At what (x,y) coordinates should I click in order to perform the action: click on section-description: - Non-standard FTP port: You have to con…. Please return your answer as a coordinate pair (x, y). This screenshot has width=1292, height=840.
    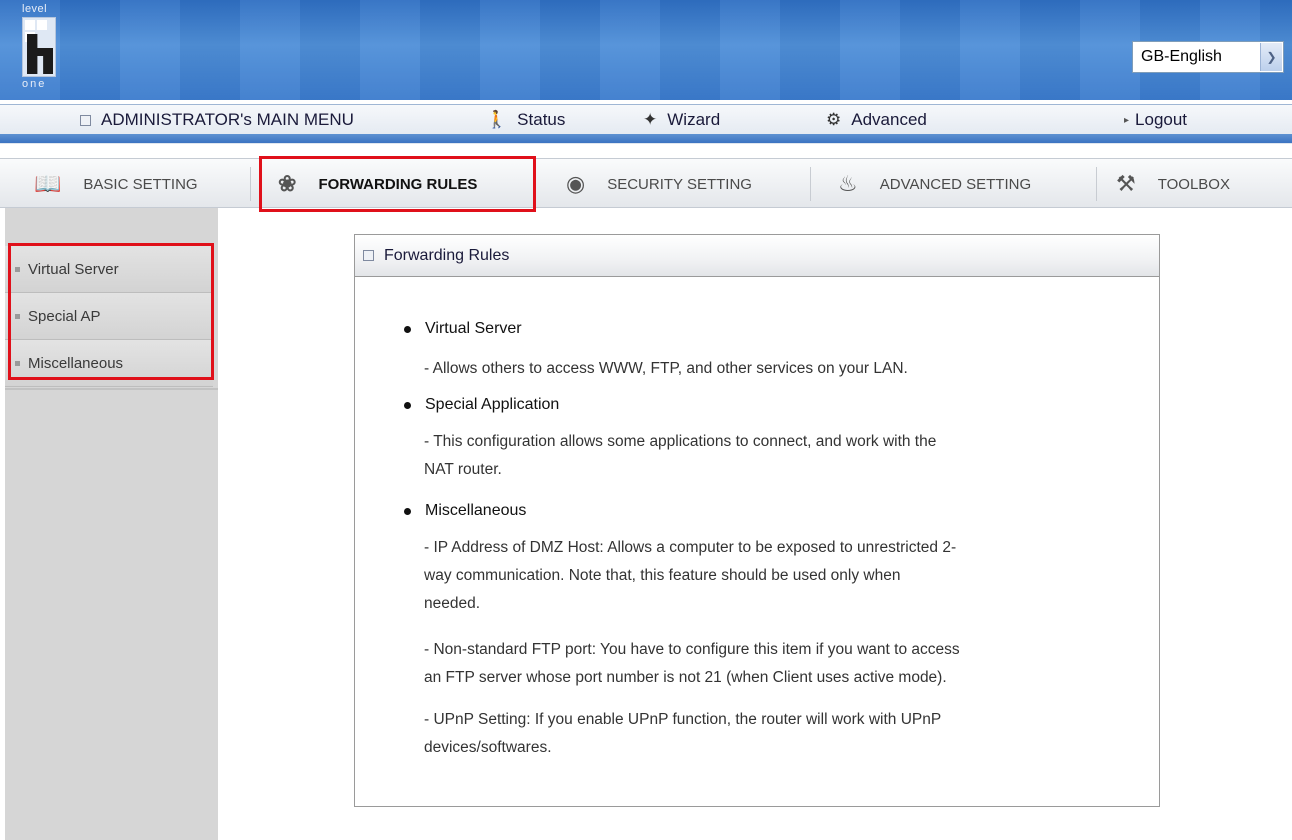
    Looking at the image, I should click on (692, 663).